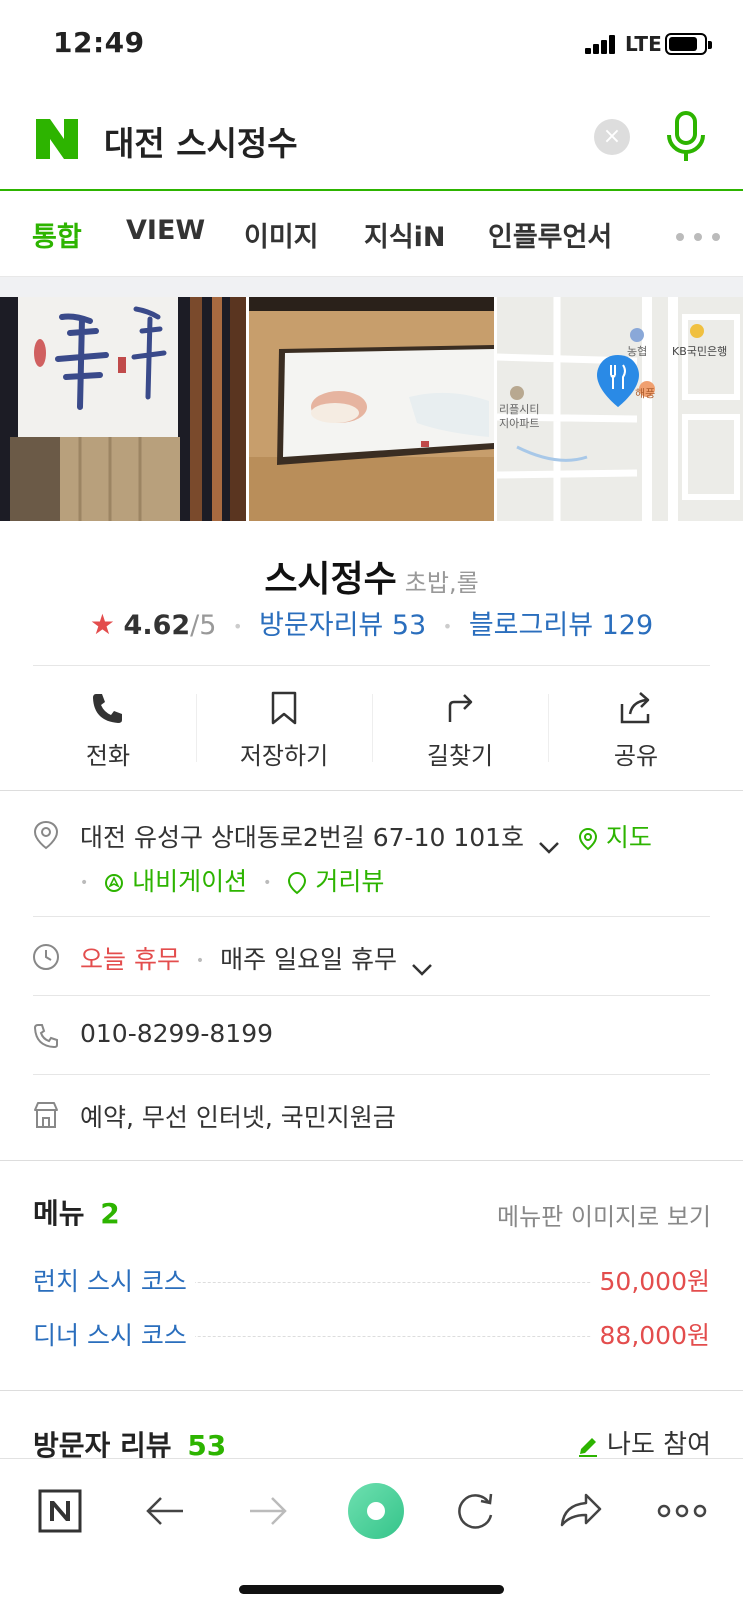  Describe the element at coordinates (475, 1511) in the screenshot. I see `refresh-icon` at that location.